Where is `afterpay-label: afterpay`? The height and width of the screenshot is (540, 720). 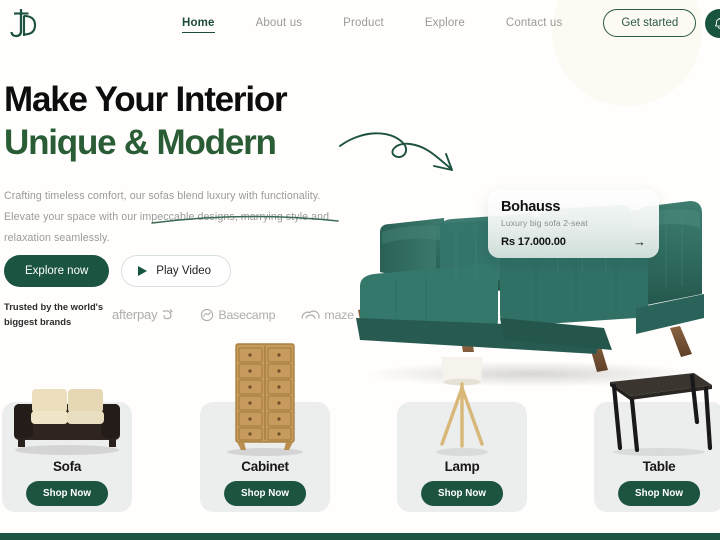
afterpay-label: afterpay is located at coordinates (135, 315).